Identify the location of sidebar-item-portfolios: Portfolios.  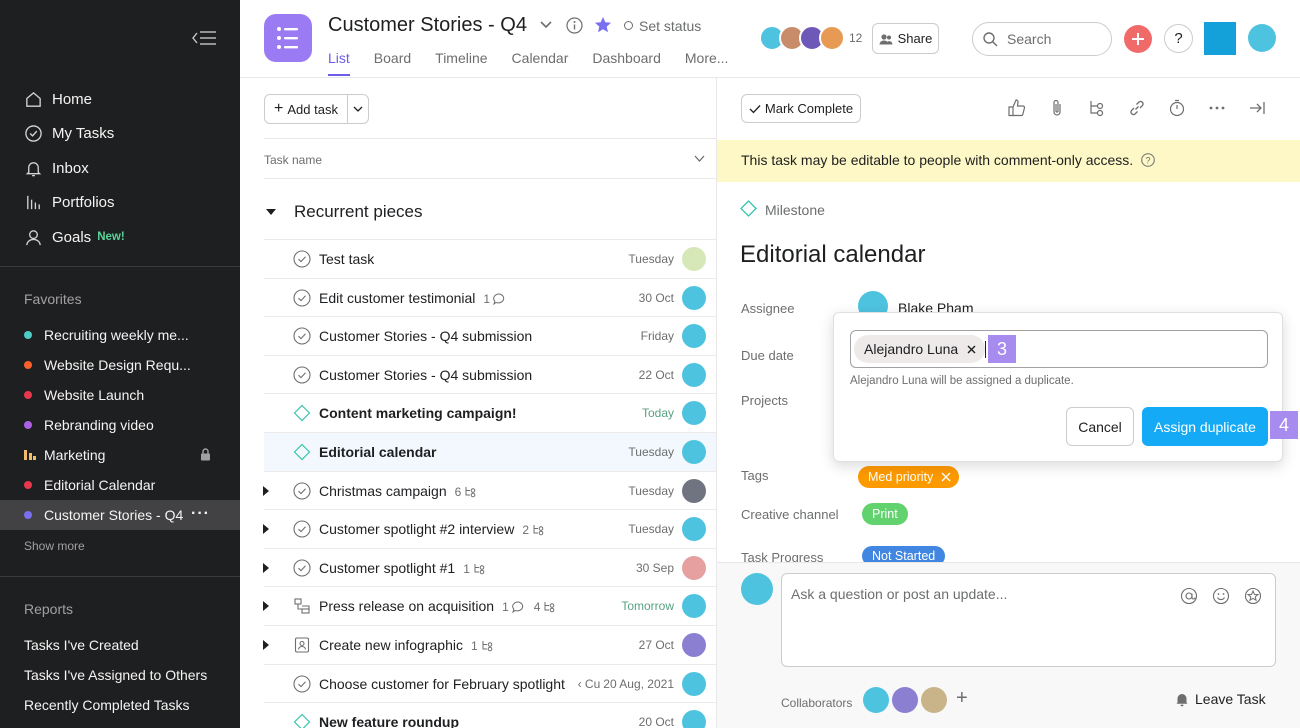
(120, 203).